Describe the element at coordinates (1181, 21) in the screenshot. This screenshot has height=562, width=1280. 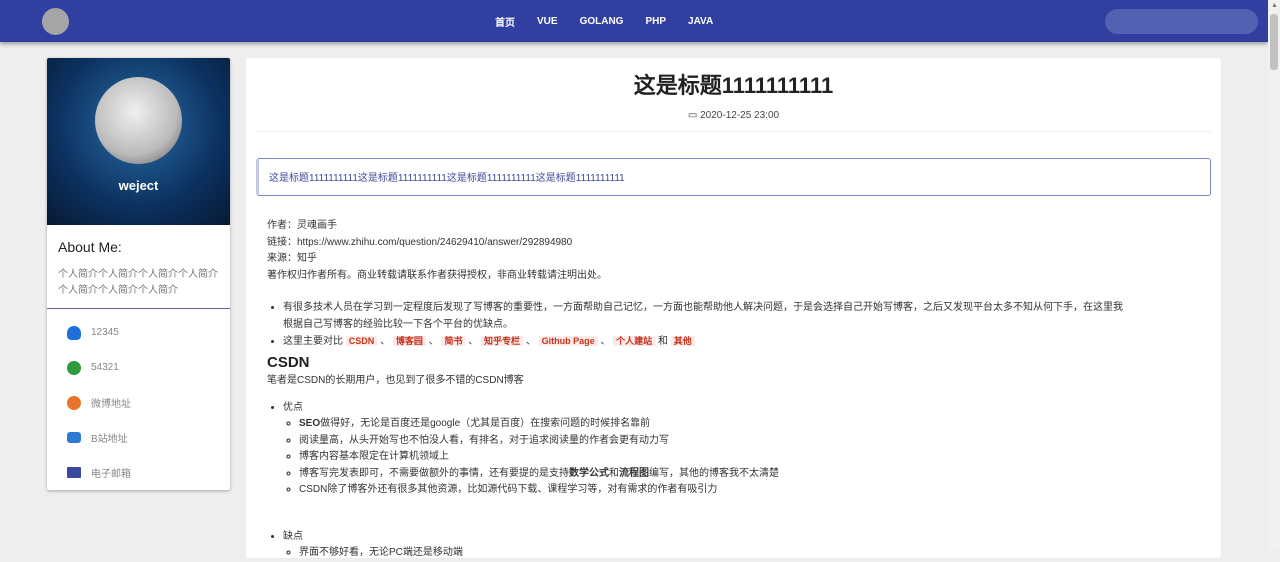
I see `search-input` at that location.